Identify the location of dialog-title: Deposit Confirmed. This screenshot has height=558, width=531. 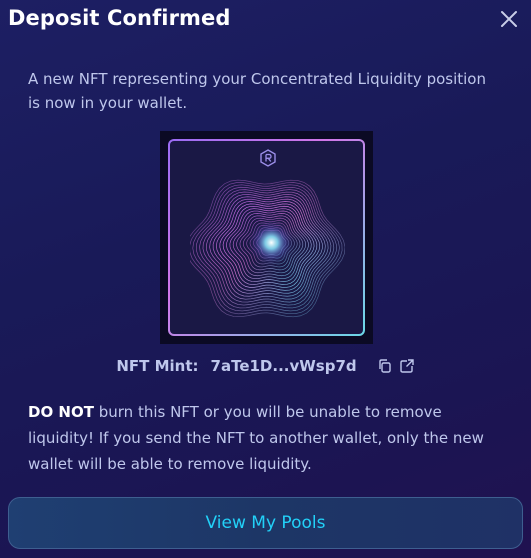
(119, 18).